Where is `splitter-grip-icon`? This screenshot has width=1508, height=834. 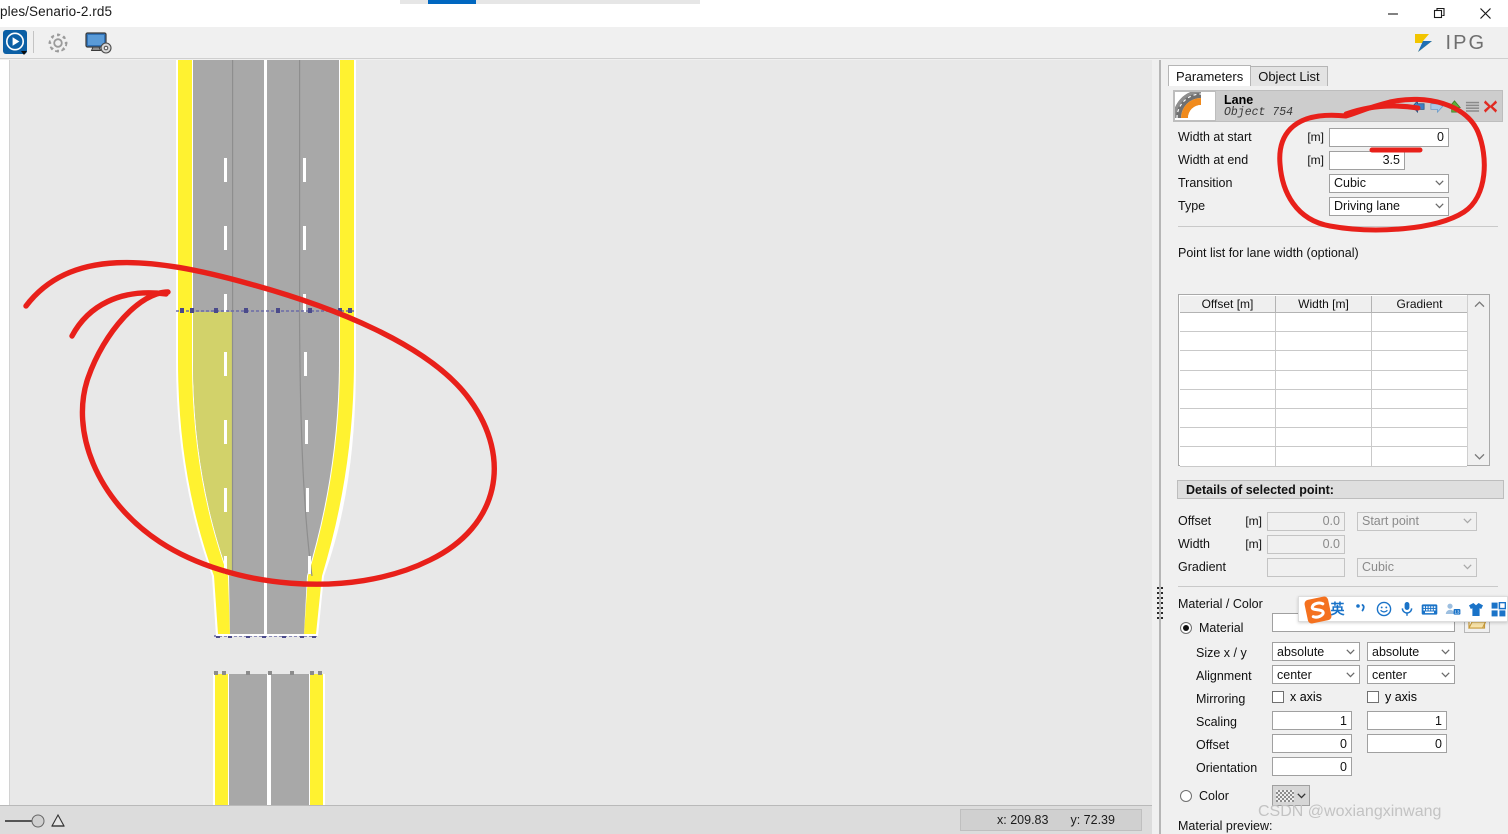 splitter-grip-icon is located at coordinates (1160, 605).